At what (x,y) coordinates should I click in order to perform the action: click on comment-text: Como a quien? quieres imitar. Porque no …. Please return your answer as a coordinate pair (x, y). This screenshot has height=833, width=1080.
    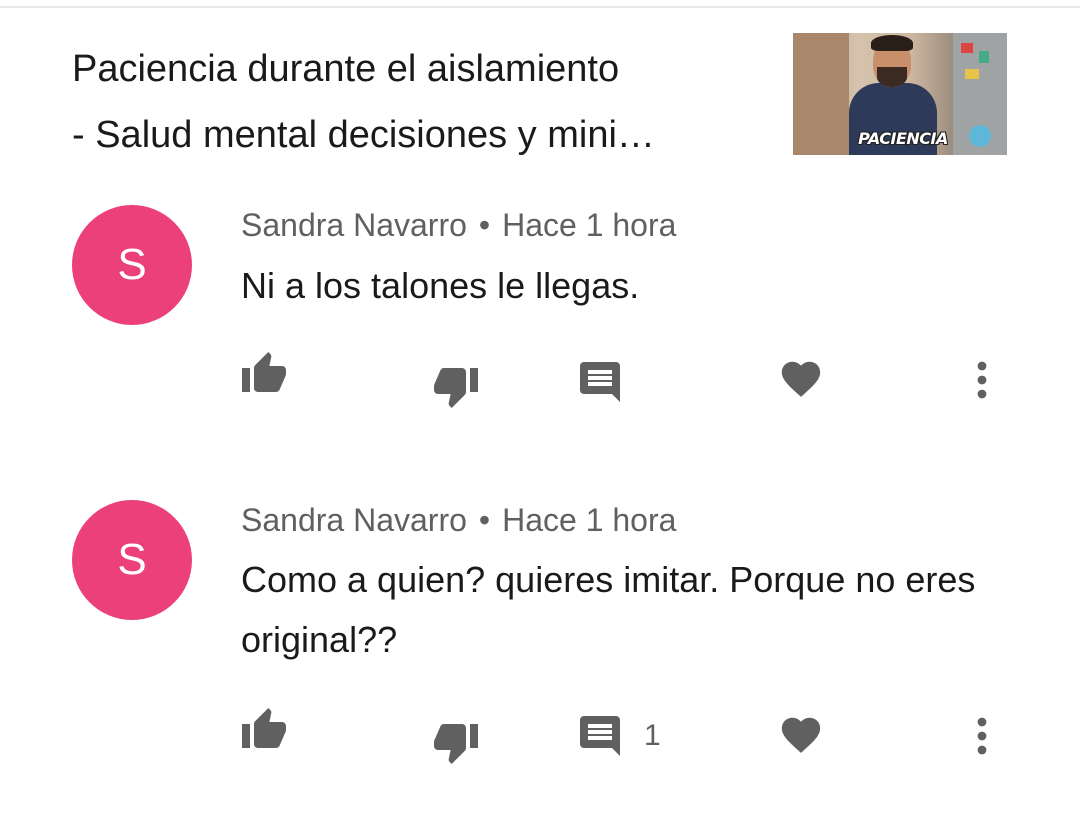
    Looking at the image, I should click on (608, 609).